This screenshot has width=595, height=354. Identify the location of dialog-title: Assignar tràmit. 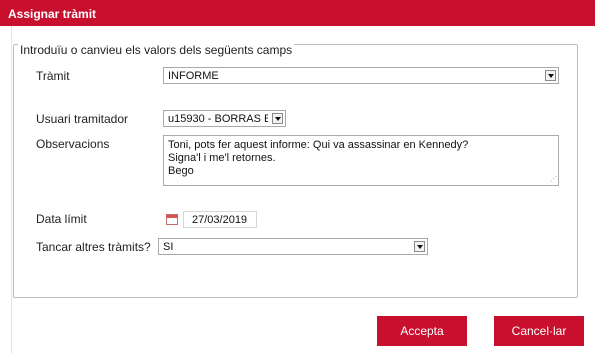
(52, 14).